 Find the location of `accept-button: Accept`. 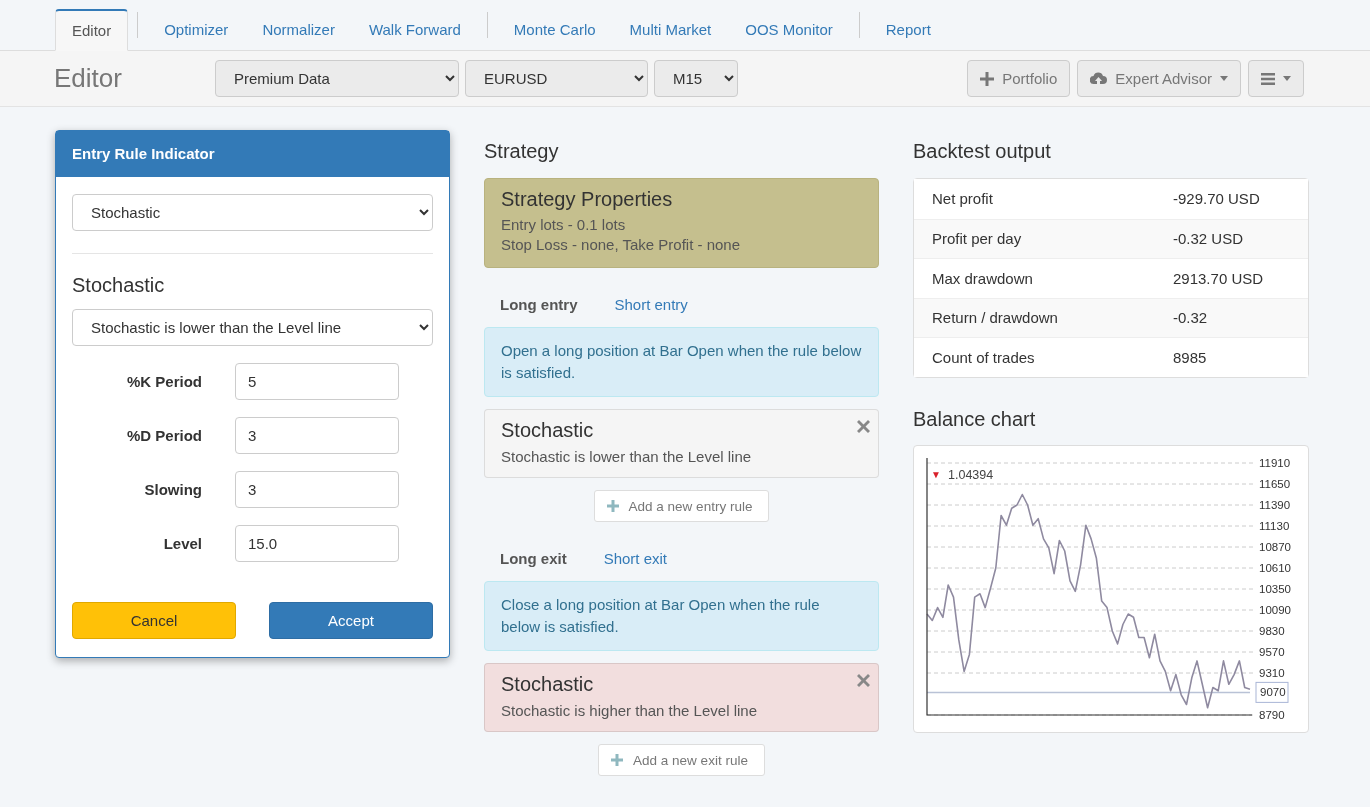

accept-button: Accept is located at coordinates (351, 620).